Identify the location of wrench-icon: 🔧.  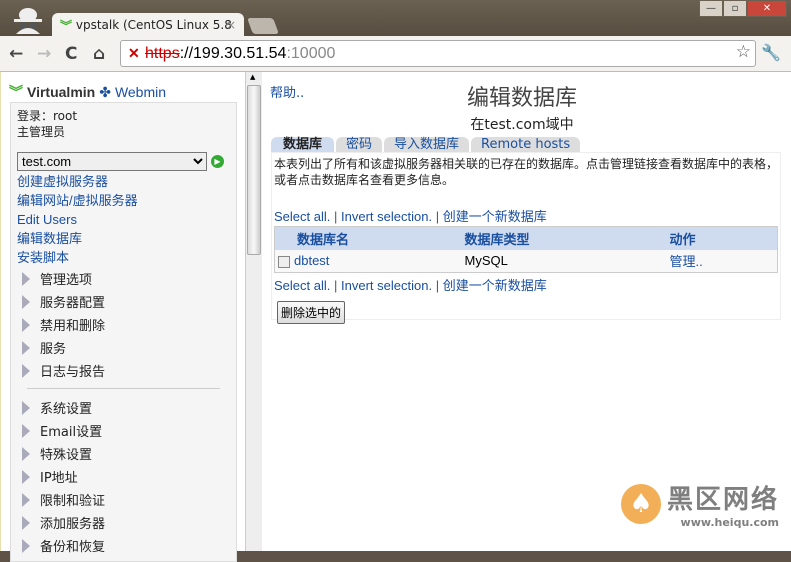
(771, 52).